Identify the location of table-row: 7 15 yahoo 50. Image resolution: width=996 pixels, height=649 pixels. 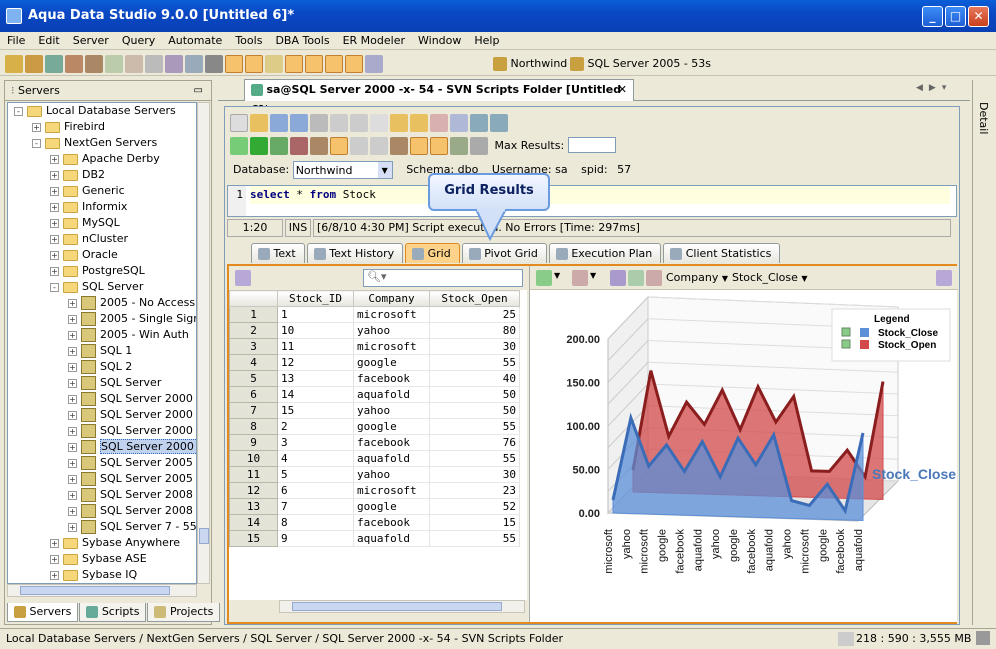
(374, 410).